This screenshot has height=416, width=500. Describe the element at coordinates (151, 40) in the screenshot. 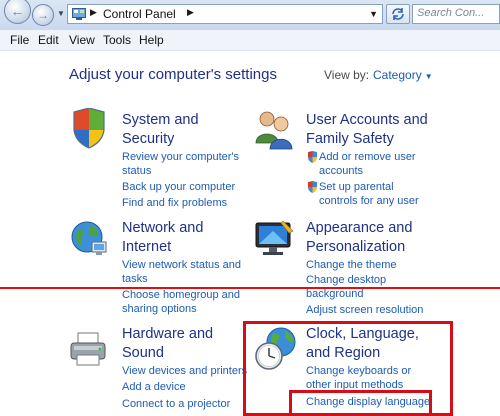

I see `menu-help: Help` at that location.